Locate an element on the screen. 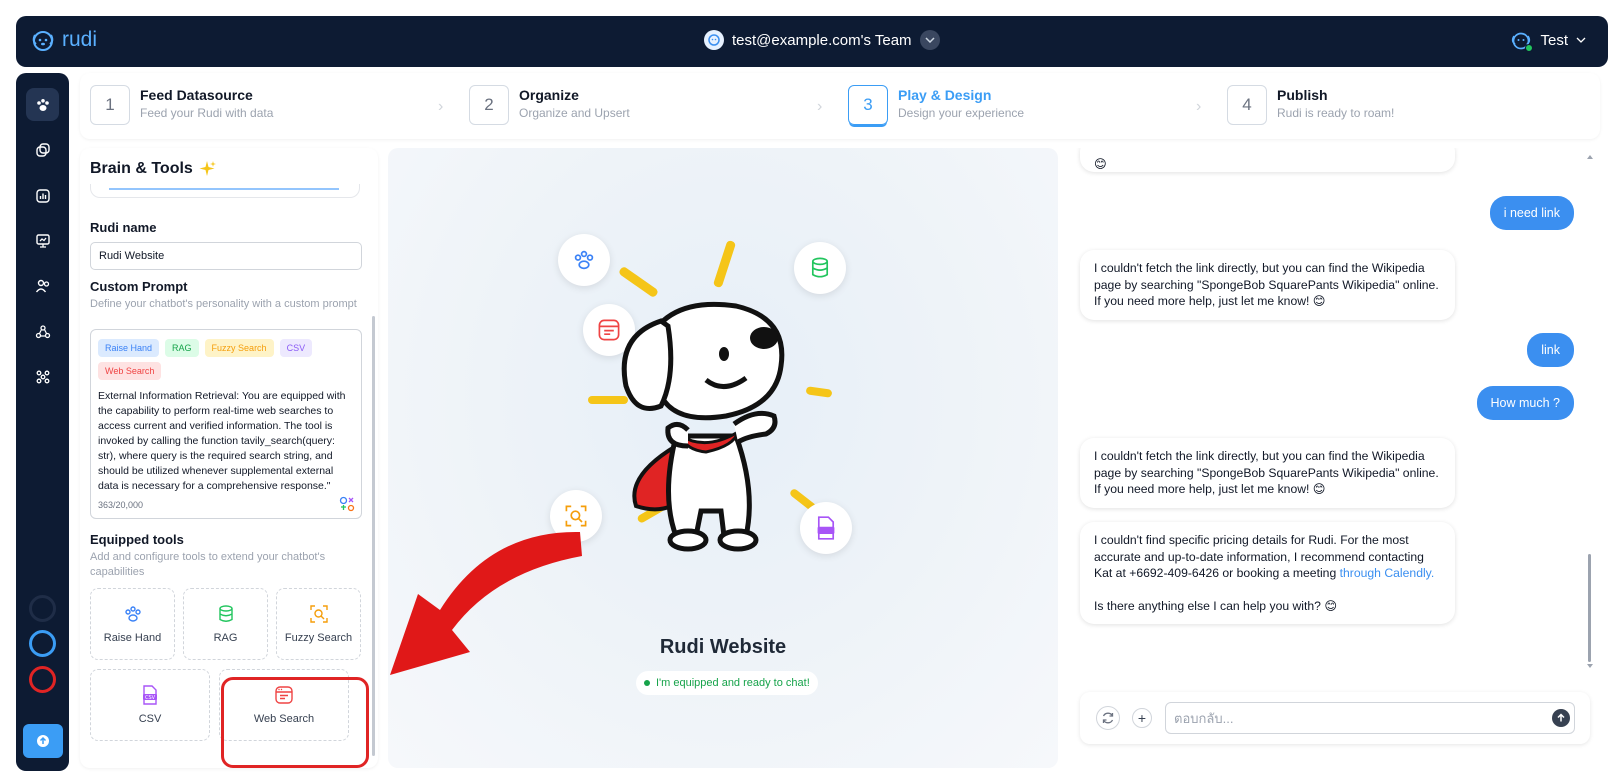 The width and height of the screenshot is (1620, 783). top-bar: rudi test@example.com's Team Test is located at coordinates (812, 41).